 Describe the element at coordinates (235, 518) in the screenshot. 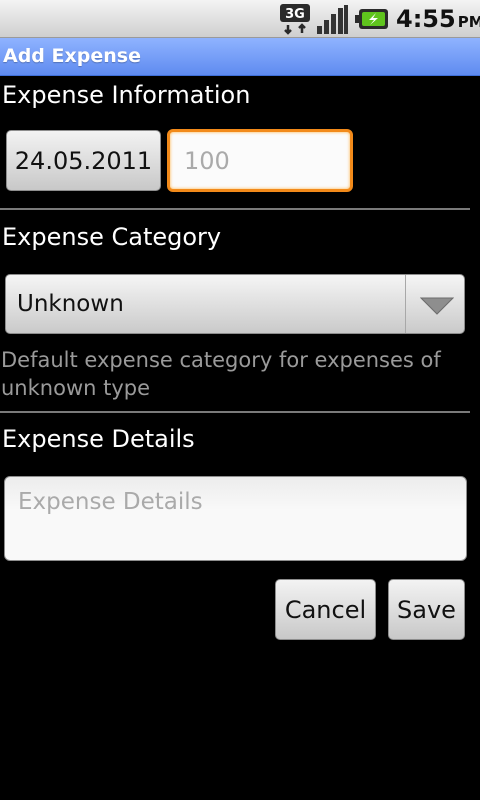

I see `expense-details-input: Expense Details` at that location.